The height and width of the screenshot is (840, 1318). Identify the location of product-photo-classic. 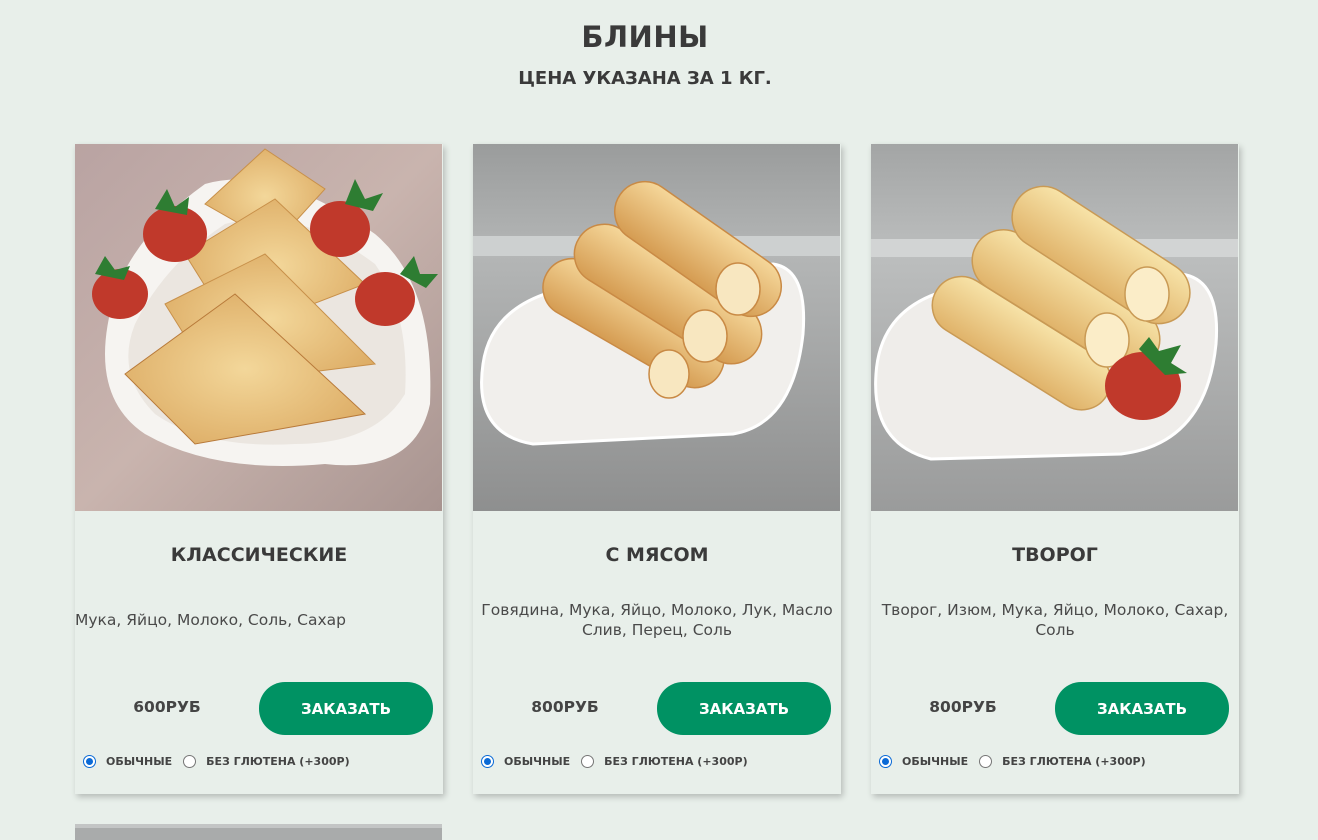
(258, 327).